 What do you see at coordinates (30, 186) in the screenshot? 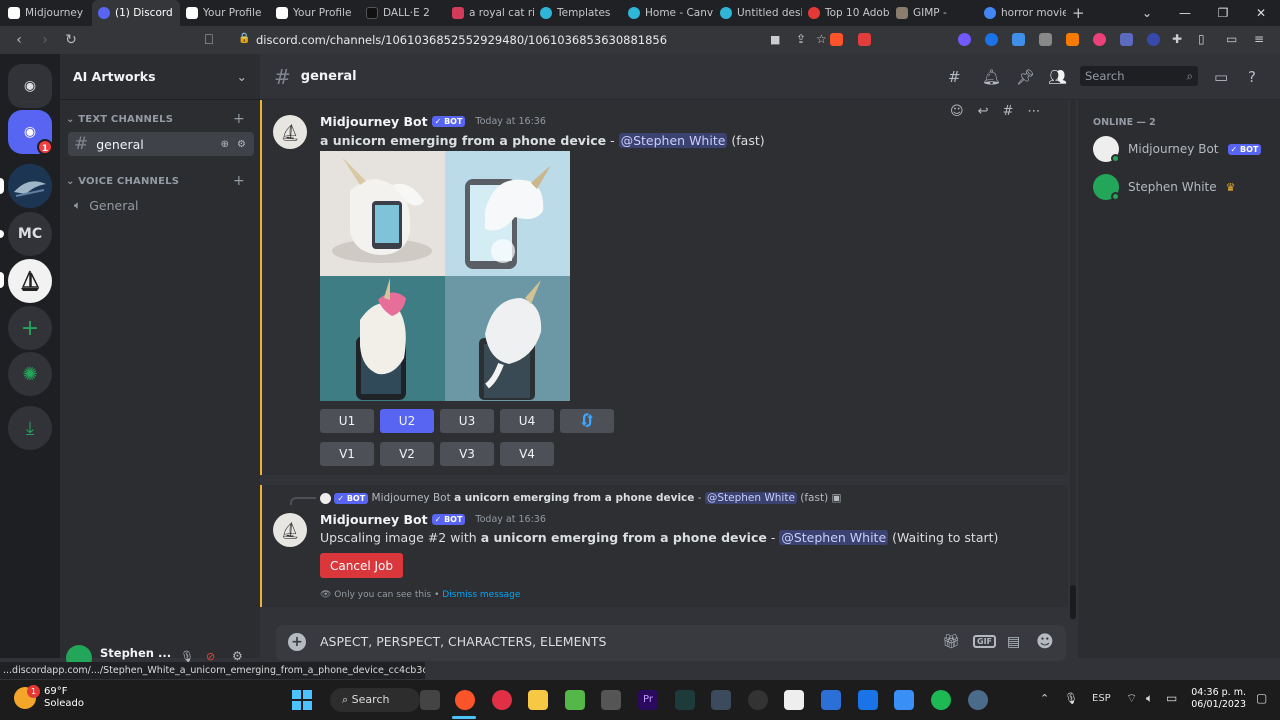
I see `shark-server-icon` at bounding box center [30, 186].